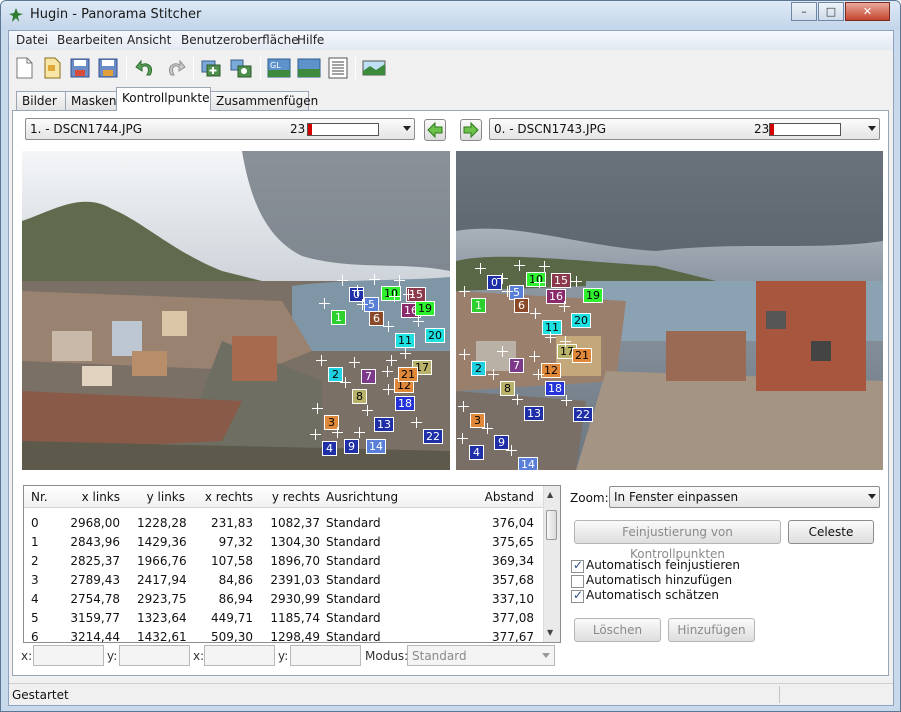 This screenshot has height=712, width=901. I want to click on close-button: ✕, so click(867, 11).